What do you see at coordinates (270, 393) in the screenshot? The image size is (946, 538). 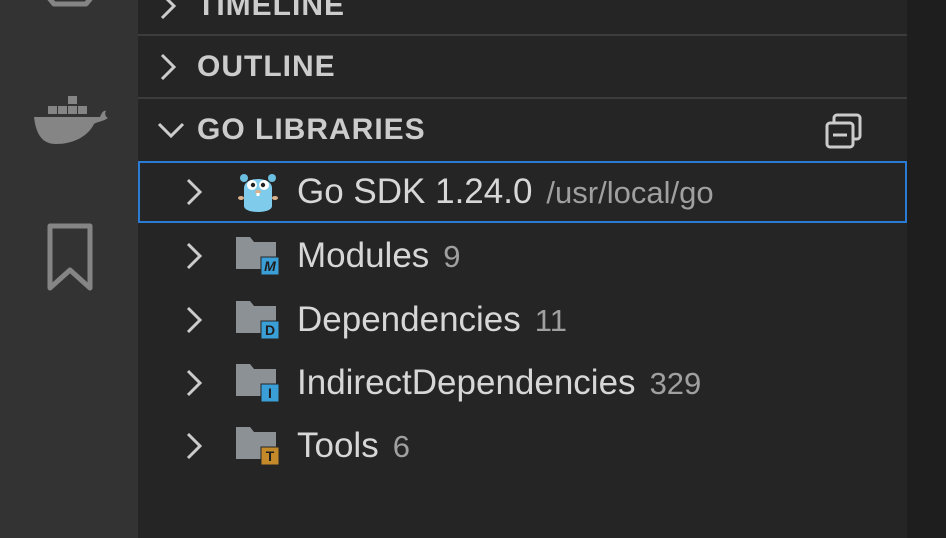 I see `svg-text: I` at bounding box center [270, 393].